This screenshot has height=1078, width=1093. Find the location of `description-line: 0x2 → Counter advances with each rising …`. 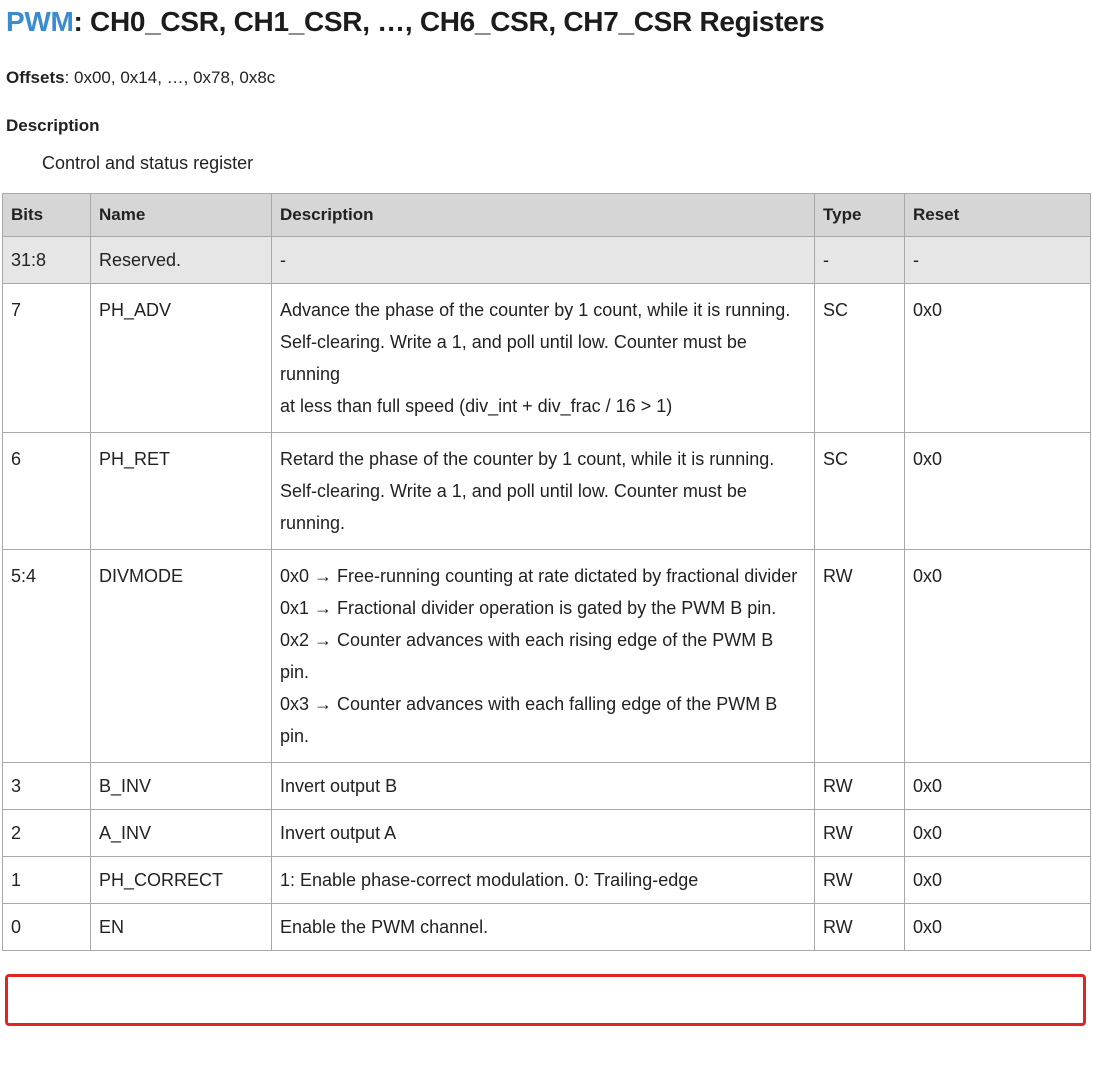

description-line: 0x2 → Counter advances with each rising … is located at coordinates (527, 656).